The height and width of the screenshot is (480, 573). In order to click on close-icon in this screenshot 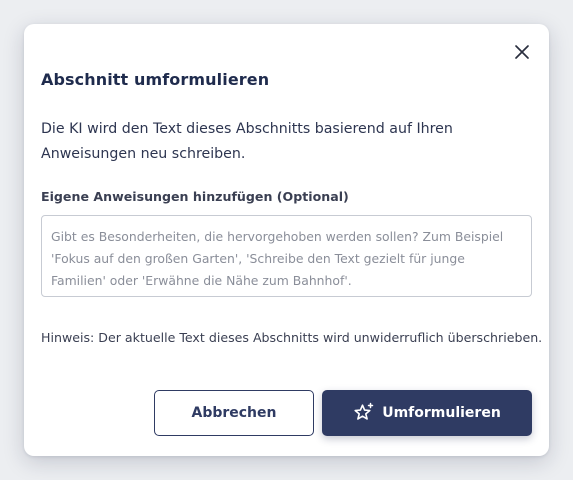, I will do `click(522, 52)`.